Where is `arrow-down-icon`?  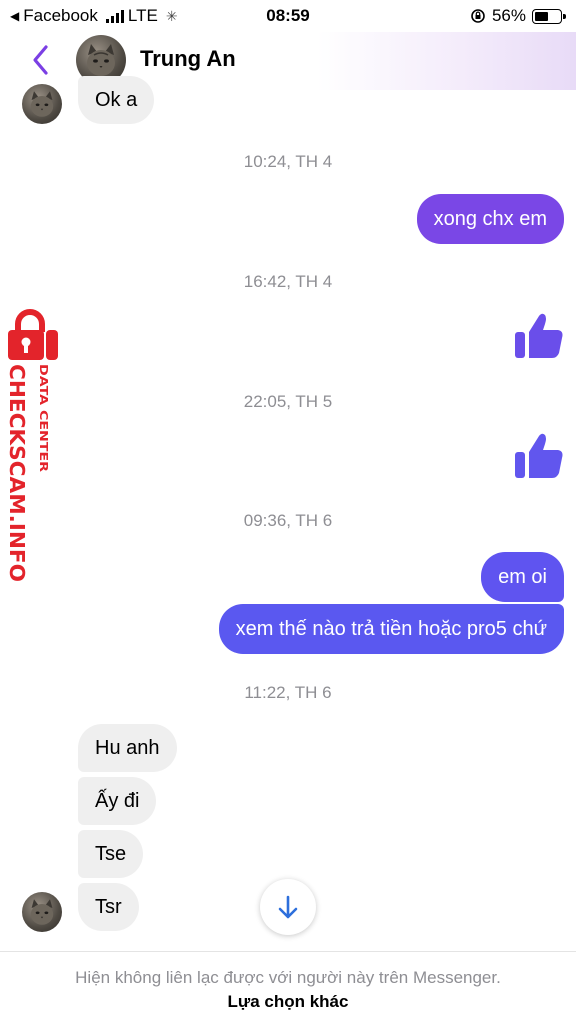
arrow-down-icon is located at coordinates (288, 907).